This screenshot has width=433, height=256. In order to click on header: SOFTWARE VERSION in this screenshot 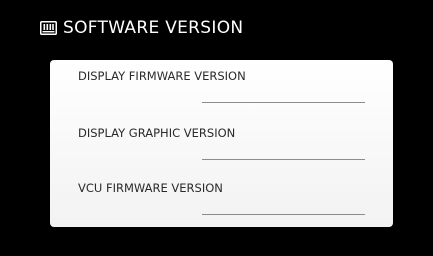, I will do `click(141, 28)`.